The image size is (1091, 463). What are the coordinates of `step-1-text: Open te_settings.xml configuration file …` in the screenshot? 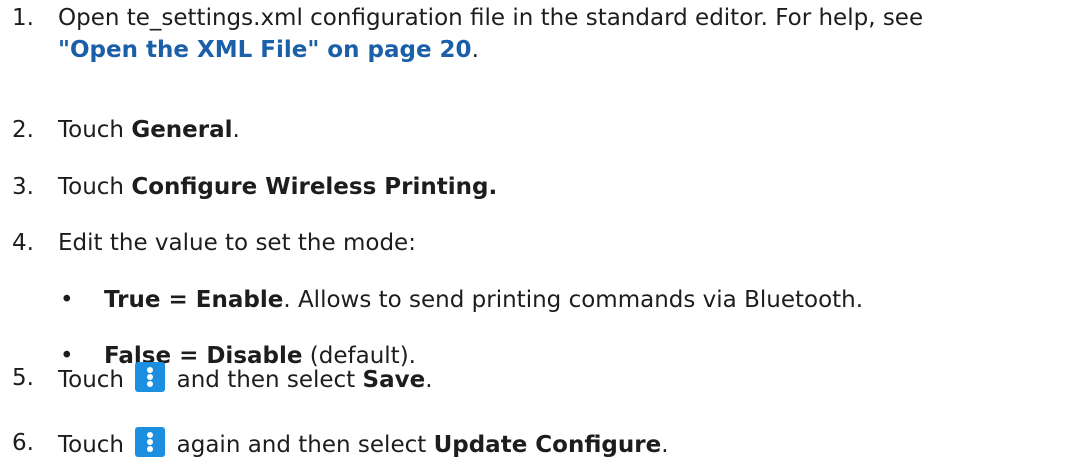 It's located at (491, 18).